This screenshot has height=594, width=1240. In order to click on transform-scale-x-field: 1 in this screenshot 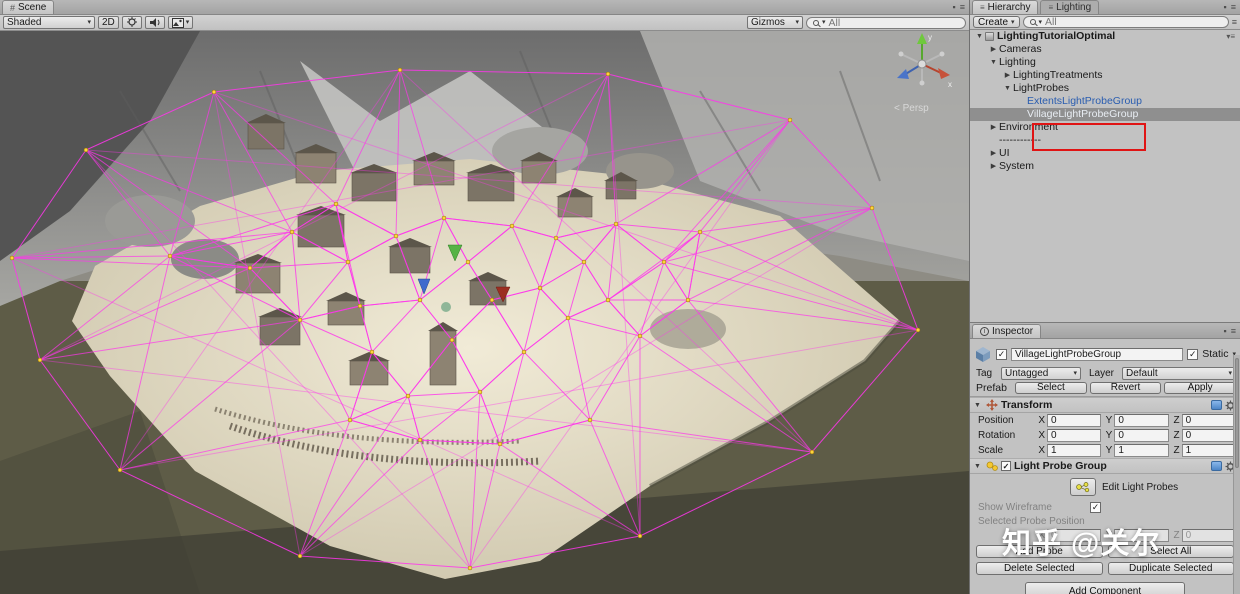, I will do `click(1074, 450)`.